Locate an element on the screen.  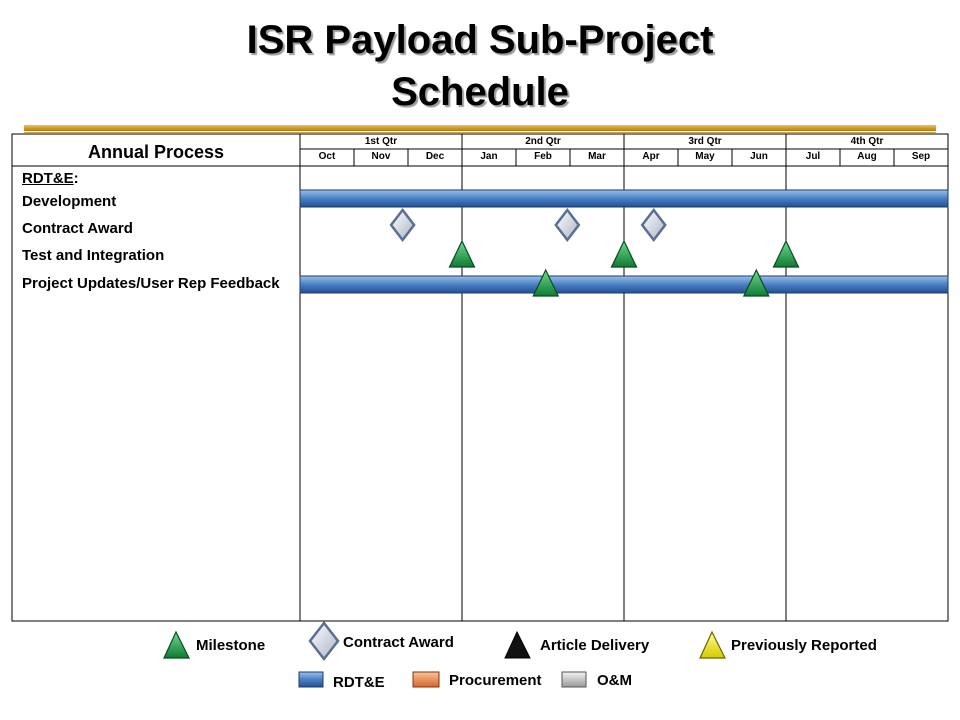
section-label-colon: : is located at coordinates (76, 178).